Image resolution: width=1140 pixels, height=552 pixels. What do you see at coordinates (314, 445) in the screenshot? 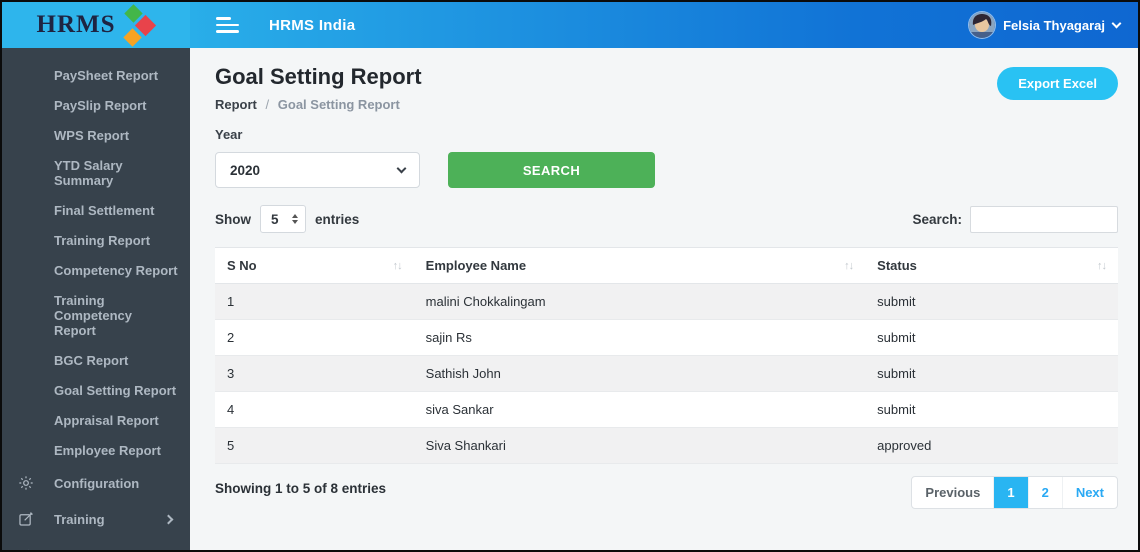
I see `cell-sno: 5` at bounding box center [314, 445].